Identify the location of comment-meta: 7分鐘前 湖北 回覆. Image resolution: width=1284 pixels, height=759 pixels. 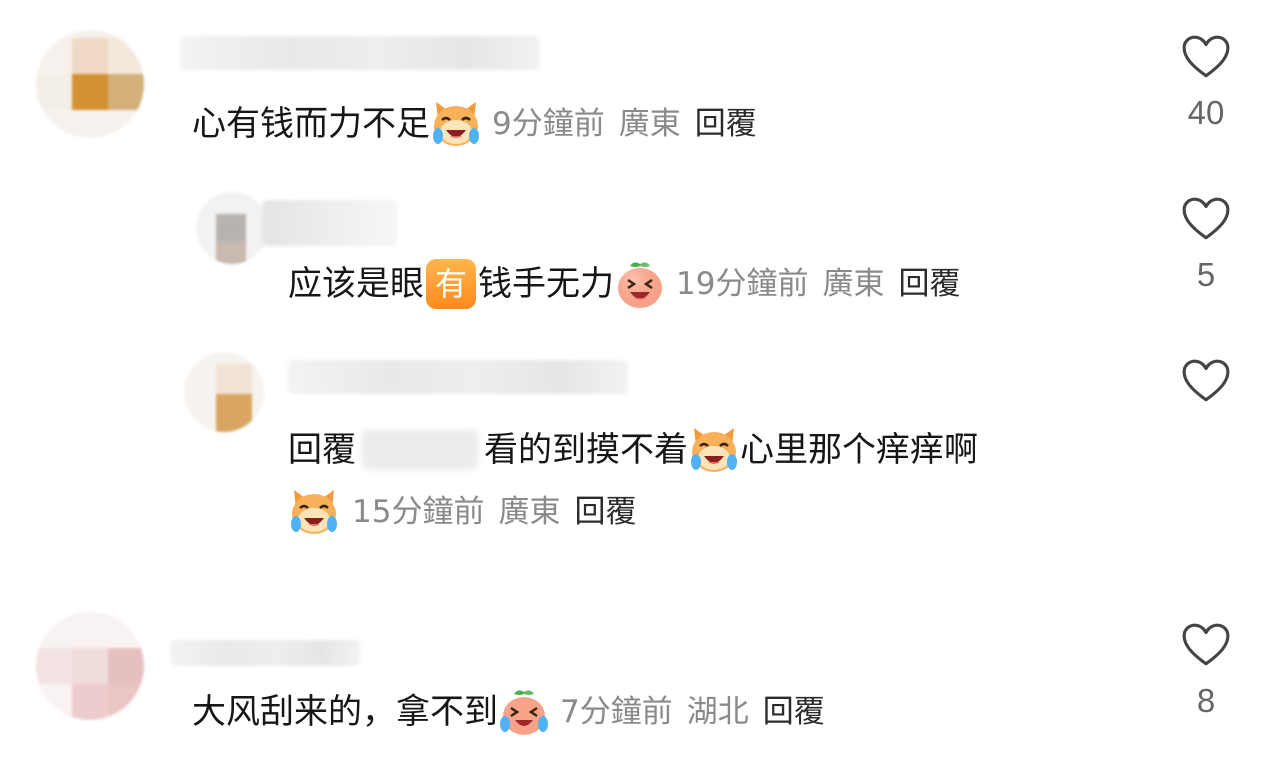
(692, 712).